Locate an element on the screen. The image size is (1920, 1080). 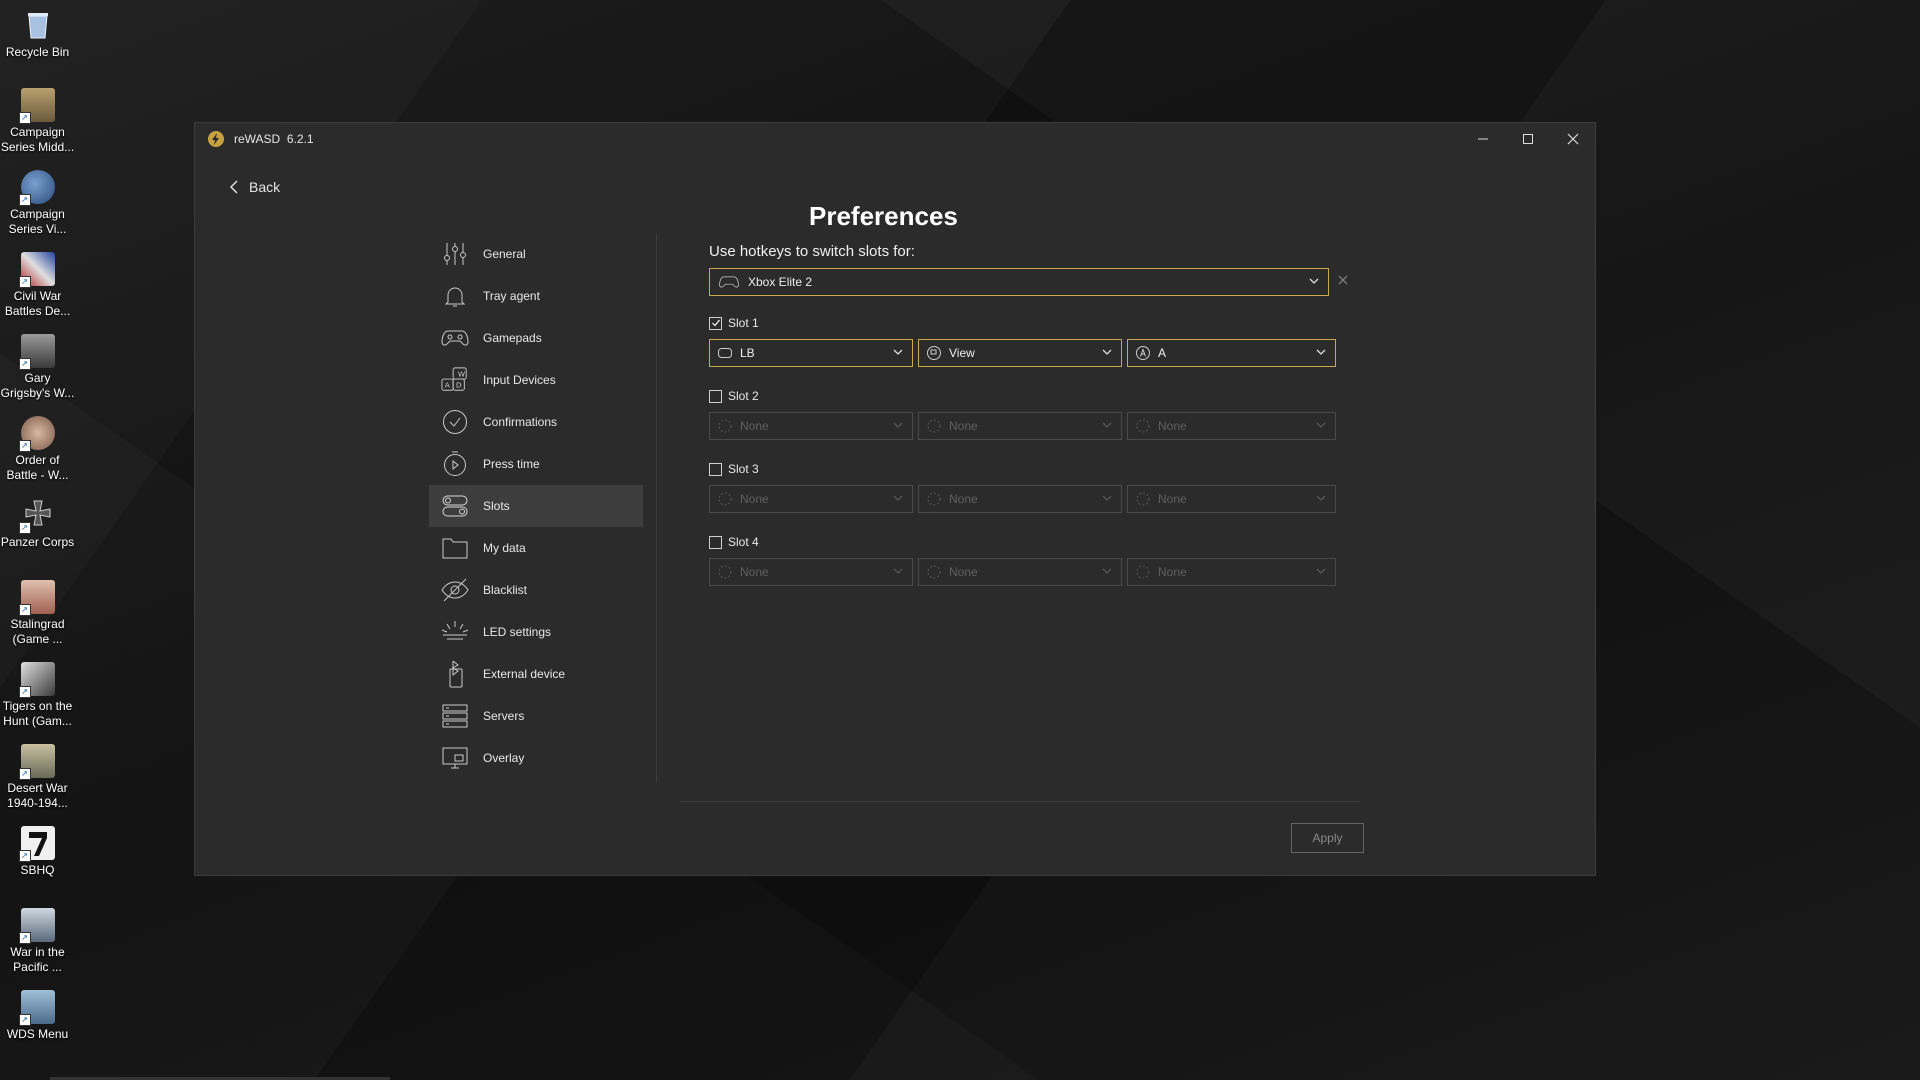
bumper-icon is located at coordinates (725, 353).